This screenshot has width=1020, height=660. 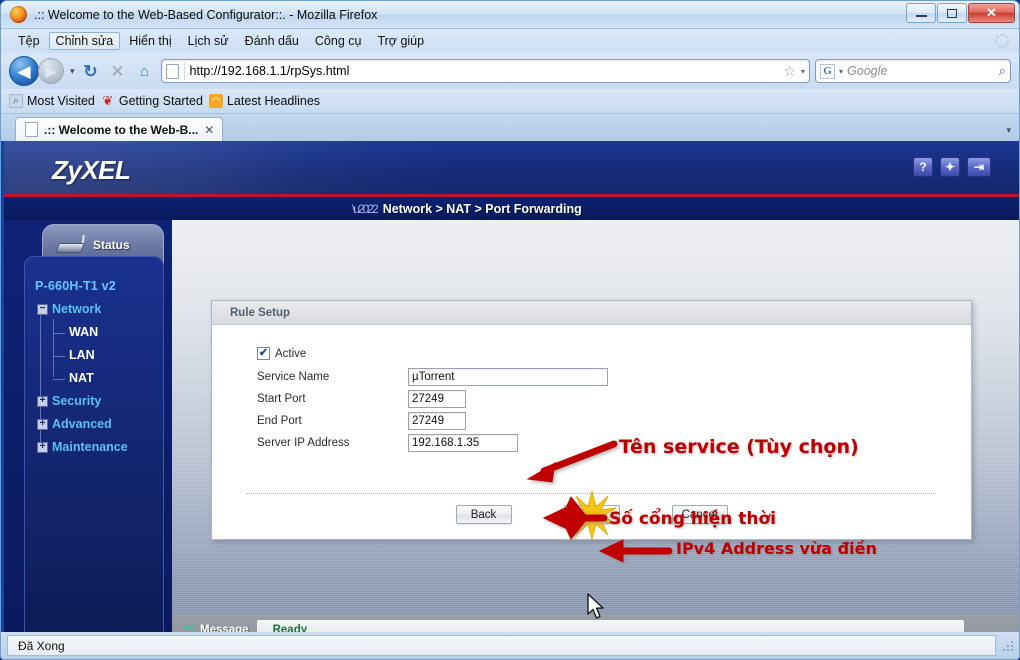 I want to click on menu-item-view: Hiển thị, so click(x=150, y=41).